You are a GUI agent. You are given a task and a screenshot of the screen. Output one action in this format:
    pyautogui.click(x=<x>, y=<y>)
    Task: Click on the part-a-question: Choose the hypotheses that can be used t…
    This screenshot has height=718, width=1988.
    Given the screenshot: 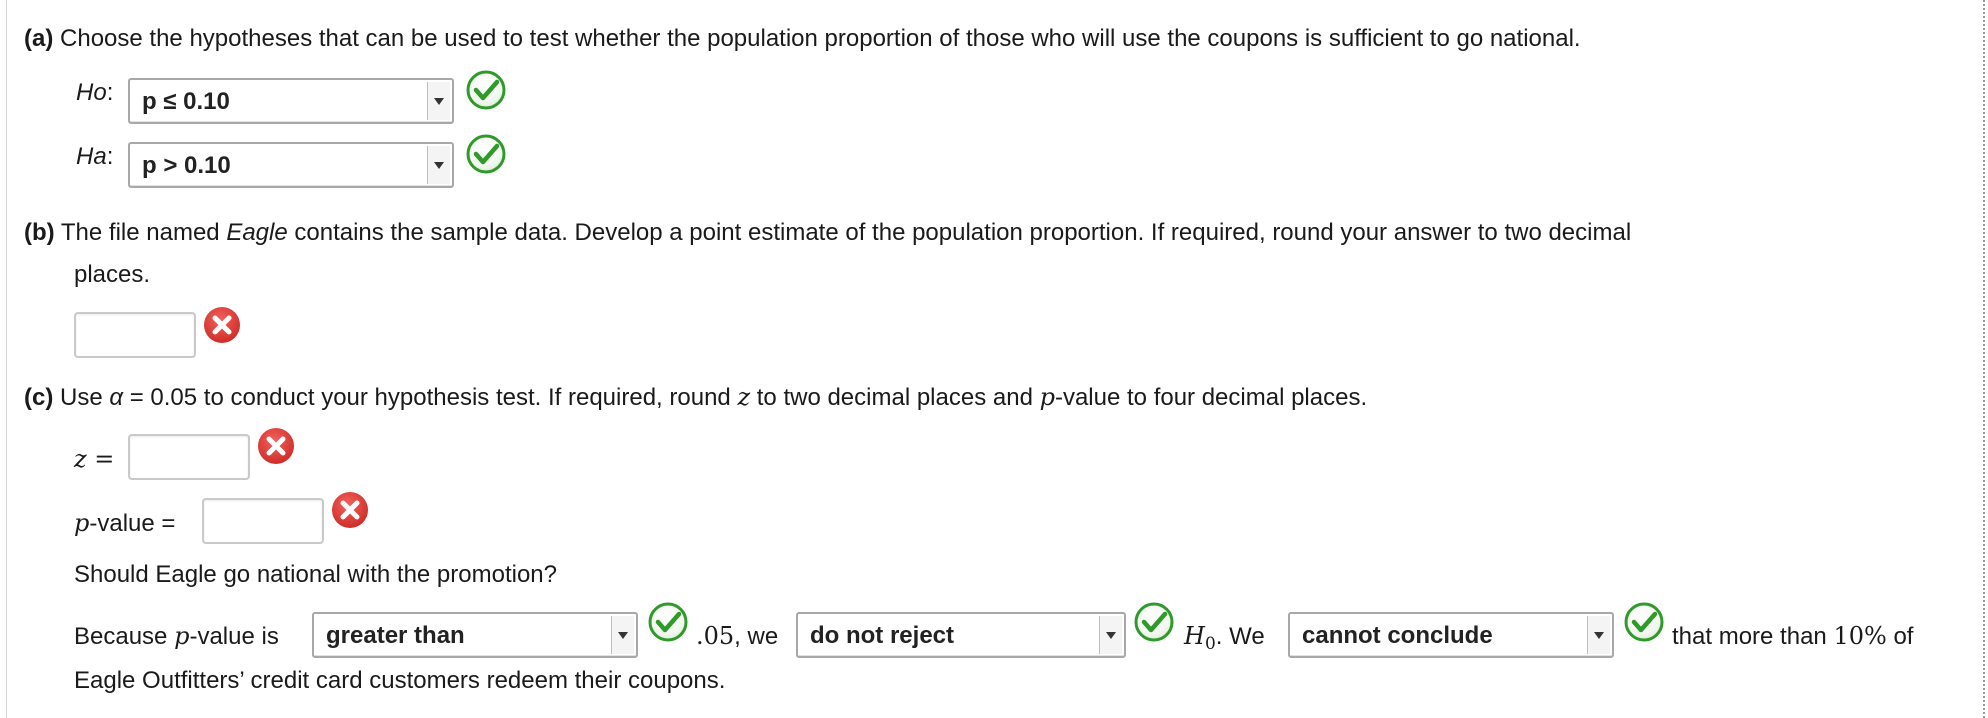 What is the action you would take?
    pyautogui.click(x=820, y=38)
    